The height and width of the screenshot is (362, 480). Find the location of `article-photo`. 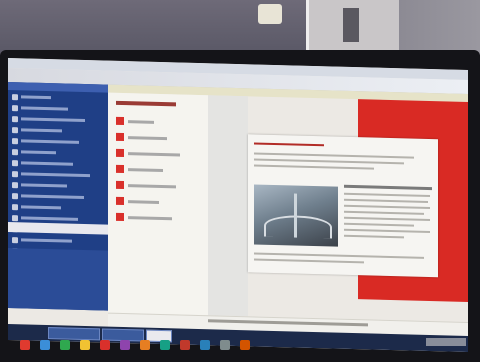

article-photo is located at coordinates (296, 215).